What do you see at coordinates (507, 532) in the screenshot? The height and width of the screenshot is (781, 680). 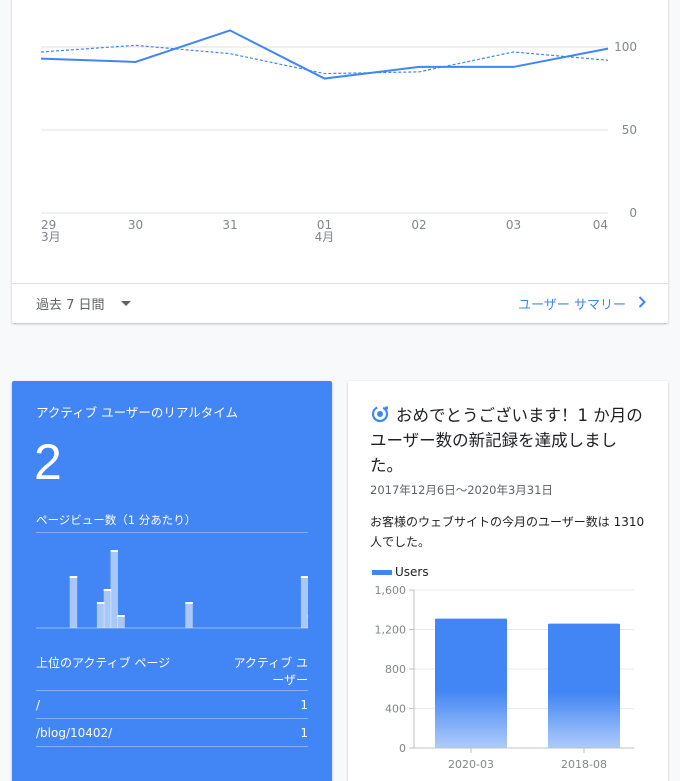 I see `insight-message: お客様のウェブサイトの今月のユーザー数は 1310 人でした。` at bounding box center [507, 532].